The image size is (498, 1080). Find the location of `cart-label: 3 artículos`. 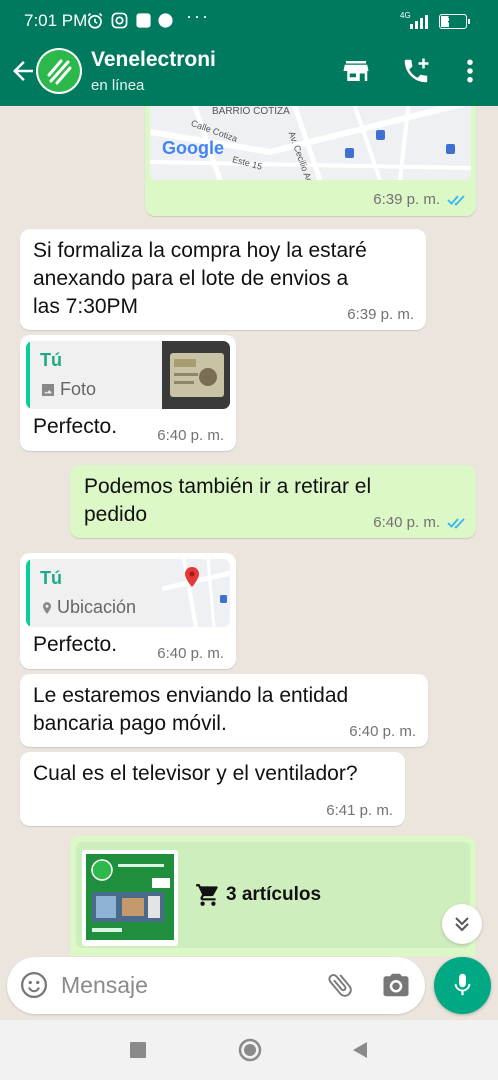

cart-label: 3 artículos is located at coordinates (274, 894).